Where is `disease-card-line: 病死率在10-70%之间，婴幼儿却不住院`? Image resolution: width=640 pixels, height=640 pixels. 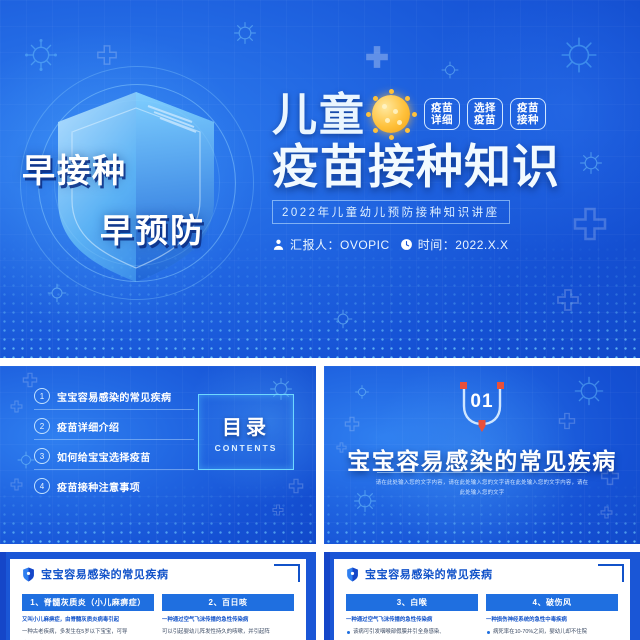
disease-card-line: 病死率在10-70%之间，婴幼儿却不住院 is located at coordinates (552, 632).